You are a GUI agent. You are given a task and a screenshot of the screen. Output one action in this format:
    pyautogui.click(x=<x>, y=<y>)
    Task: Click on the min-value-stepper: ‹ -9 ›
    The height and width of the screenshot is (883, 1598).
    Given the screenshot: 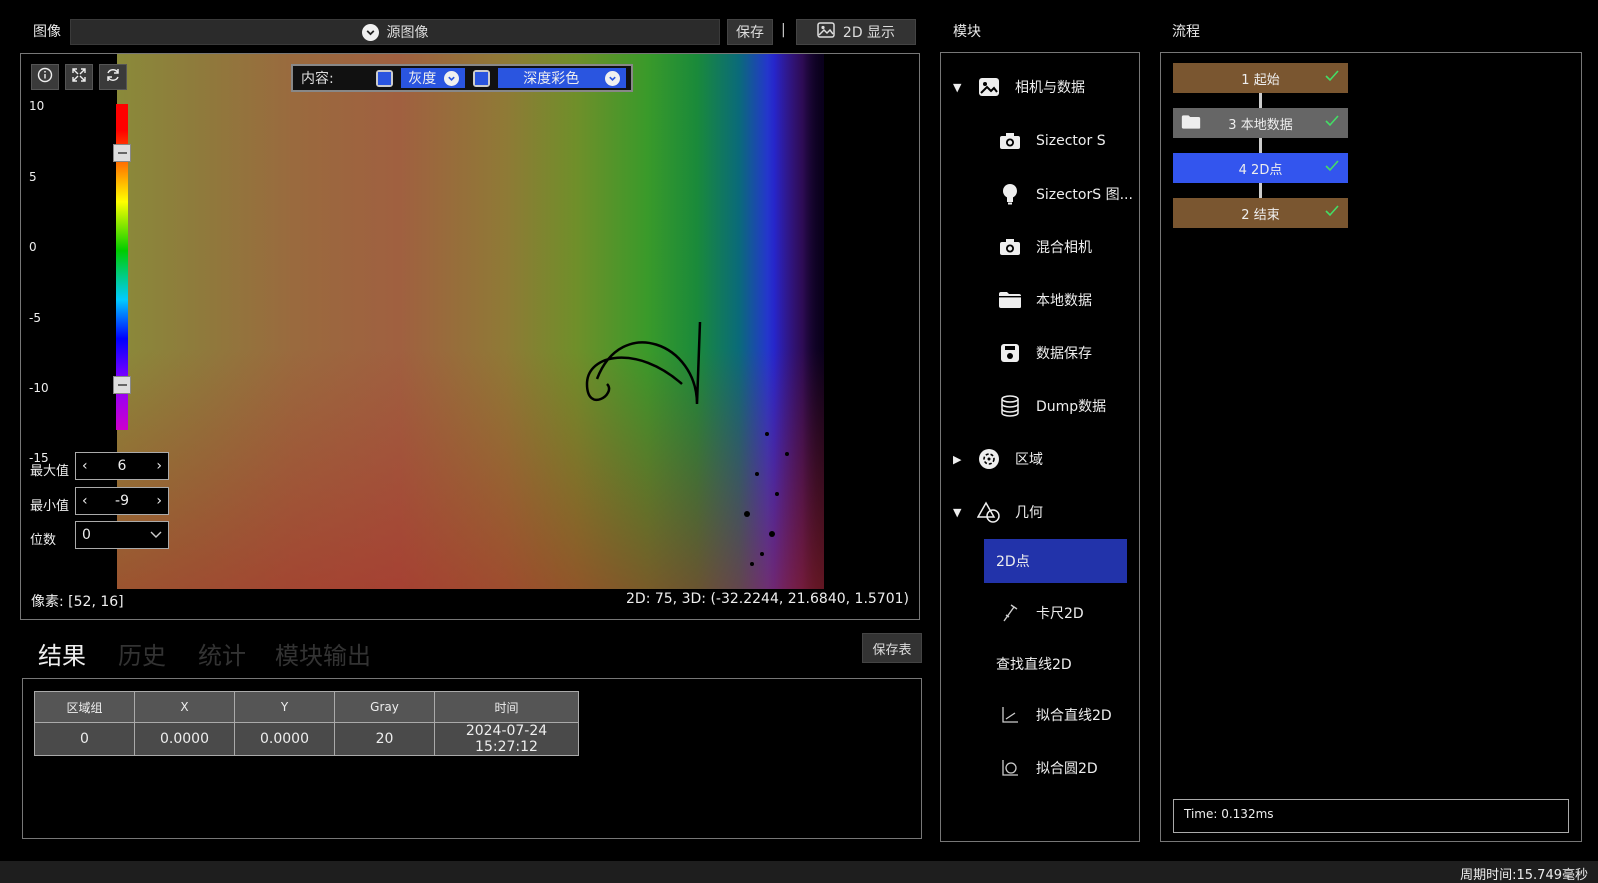 What is the action you would take?
    pyautogui.click(x=122, y=501)
    